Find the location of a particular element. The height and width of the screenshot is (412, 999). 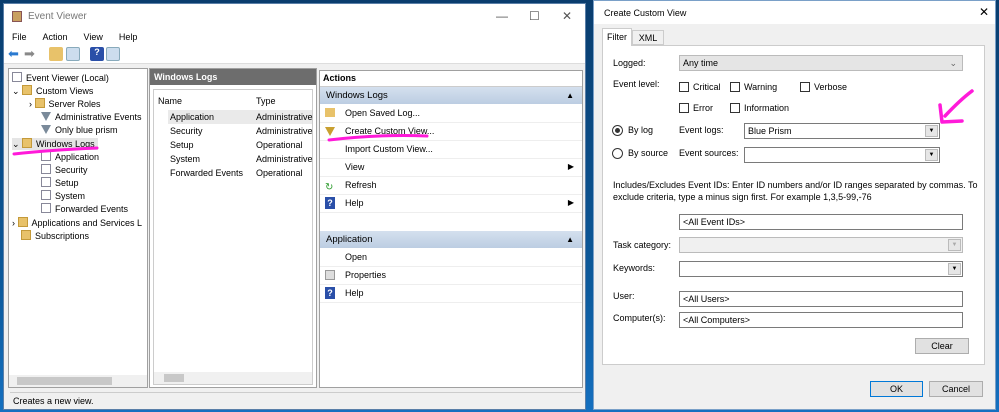

annotation-arrow is located at coordinates (956, 106).